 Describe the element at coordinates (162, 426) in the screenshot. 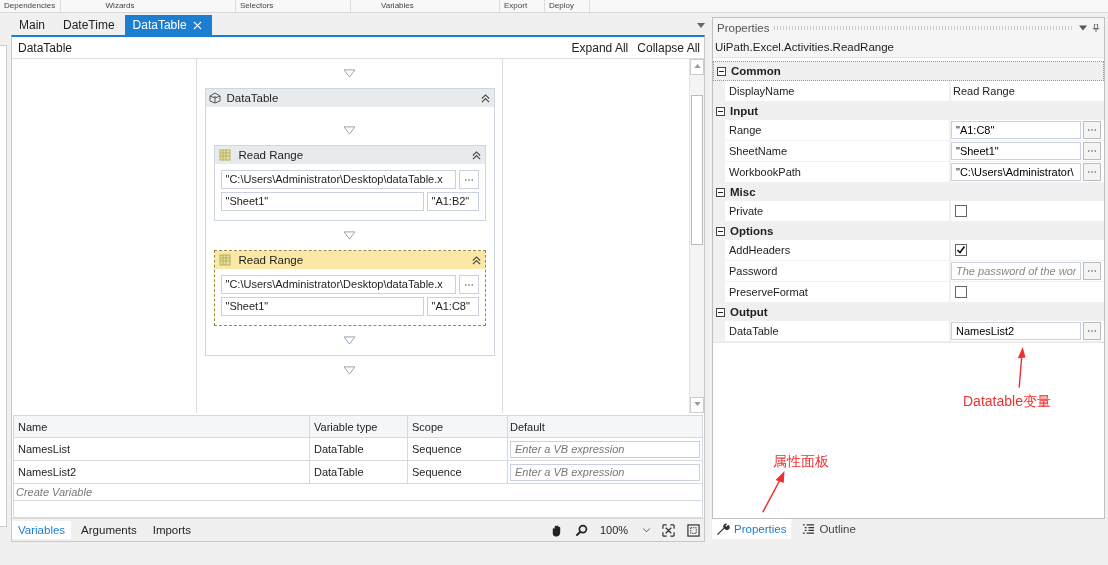

I see `column-header: Name` at that location.